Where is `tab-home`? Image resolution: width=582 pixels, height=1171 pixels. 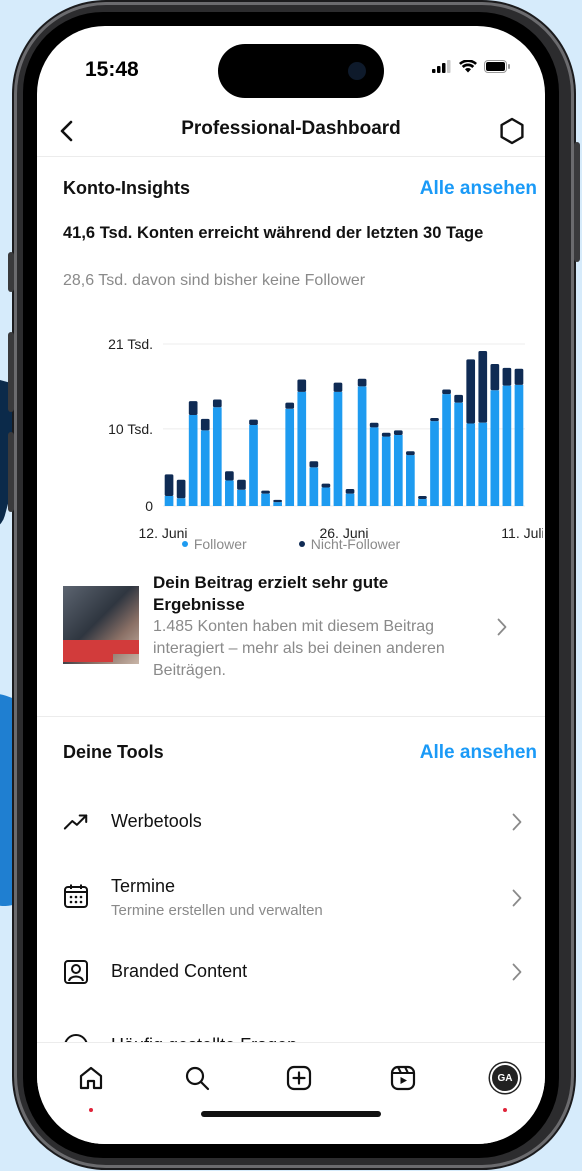 tab-home is located at coordinates (91, 1084).